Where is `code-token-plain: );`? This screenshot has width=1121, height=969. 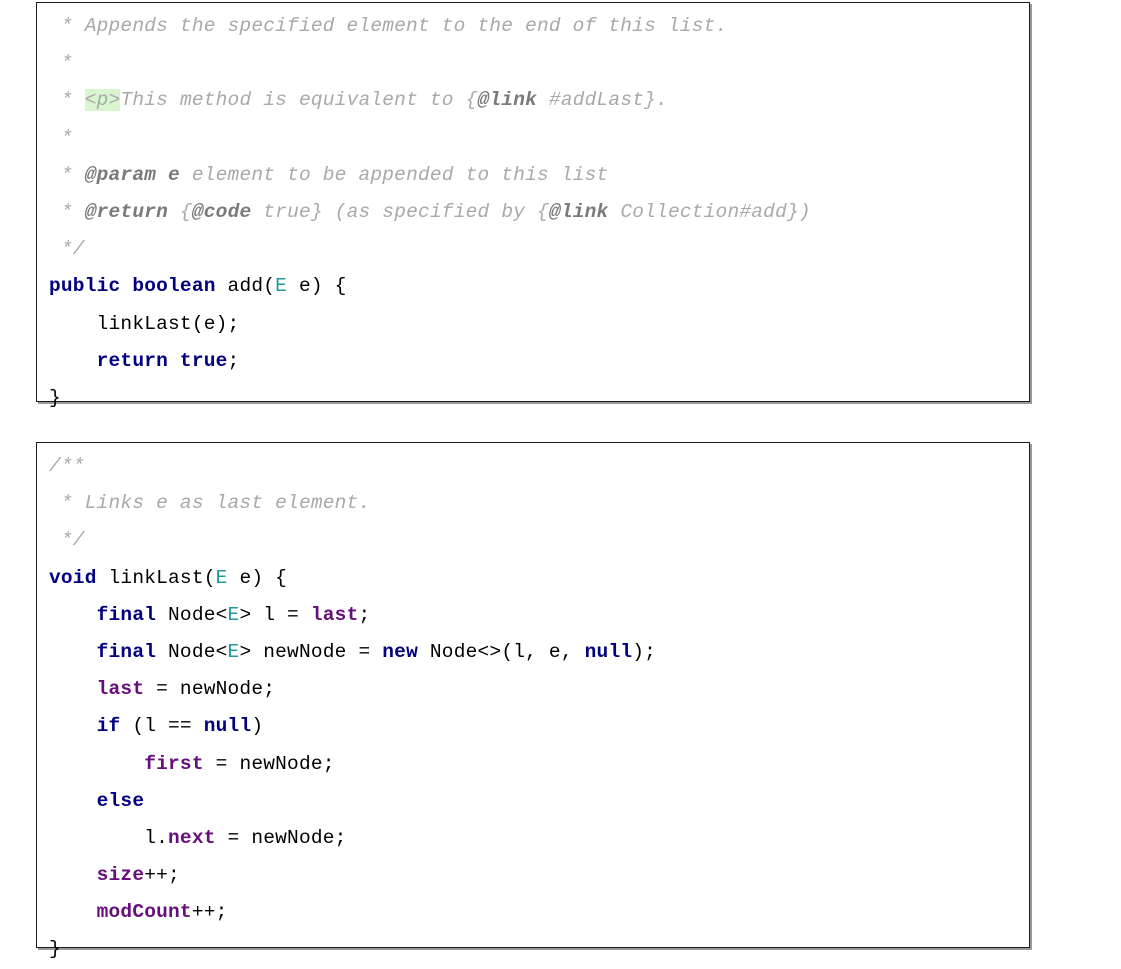 code-token-plain: ); is located at coordinates (644, 651).